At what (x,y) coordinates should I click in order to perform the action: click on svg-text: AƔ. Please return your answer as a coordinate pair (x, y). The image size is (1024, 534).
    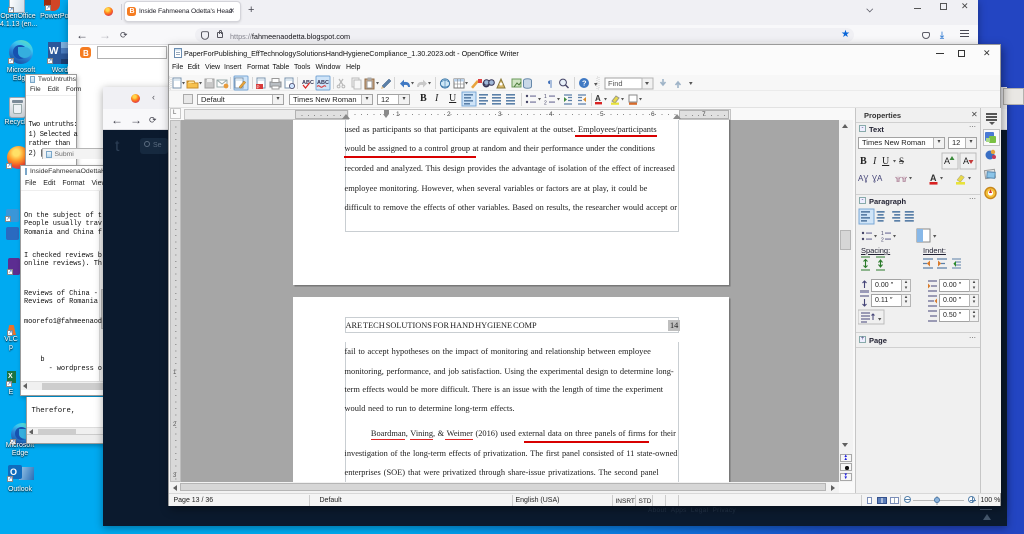
    Looking at the image, I should click on (863, 178).